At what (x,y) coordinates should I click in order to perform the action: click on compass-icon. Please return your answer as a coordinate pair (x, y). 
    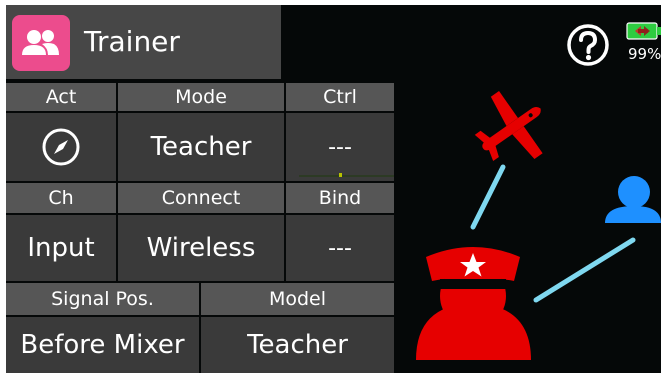
    Looking at the image, I should click on (61, 147).